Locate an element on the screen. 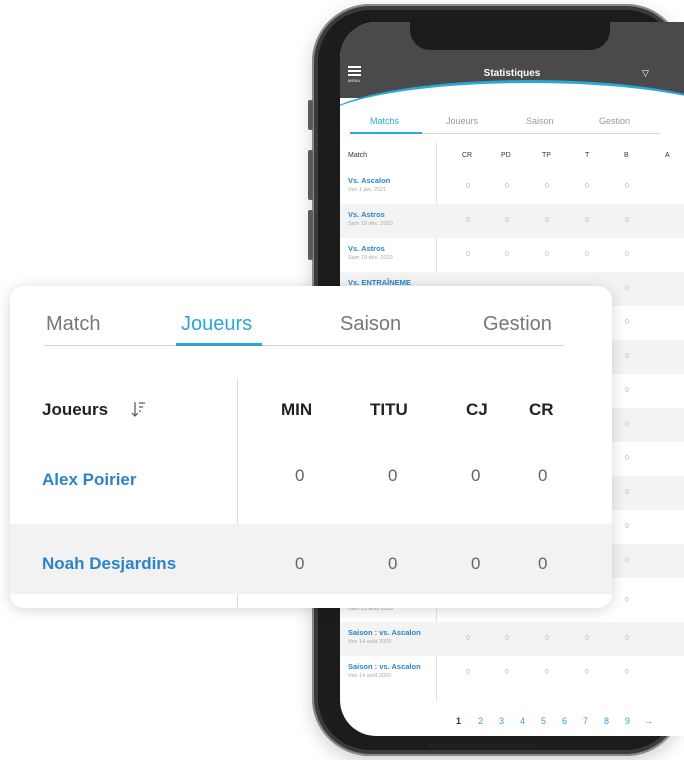 This screenshot has width=684, height=760. player-row: Alex Poirier 0 0 0 0 is located at coordinates (311, 481).